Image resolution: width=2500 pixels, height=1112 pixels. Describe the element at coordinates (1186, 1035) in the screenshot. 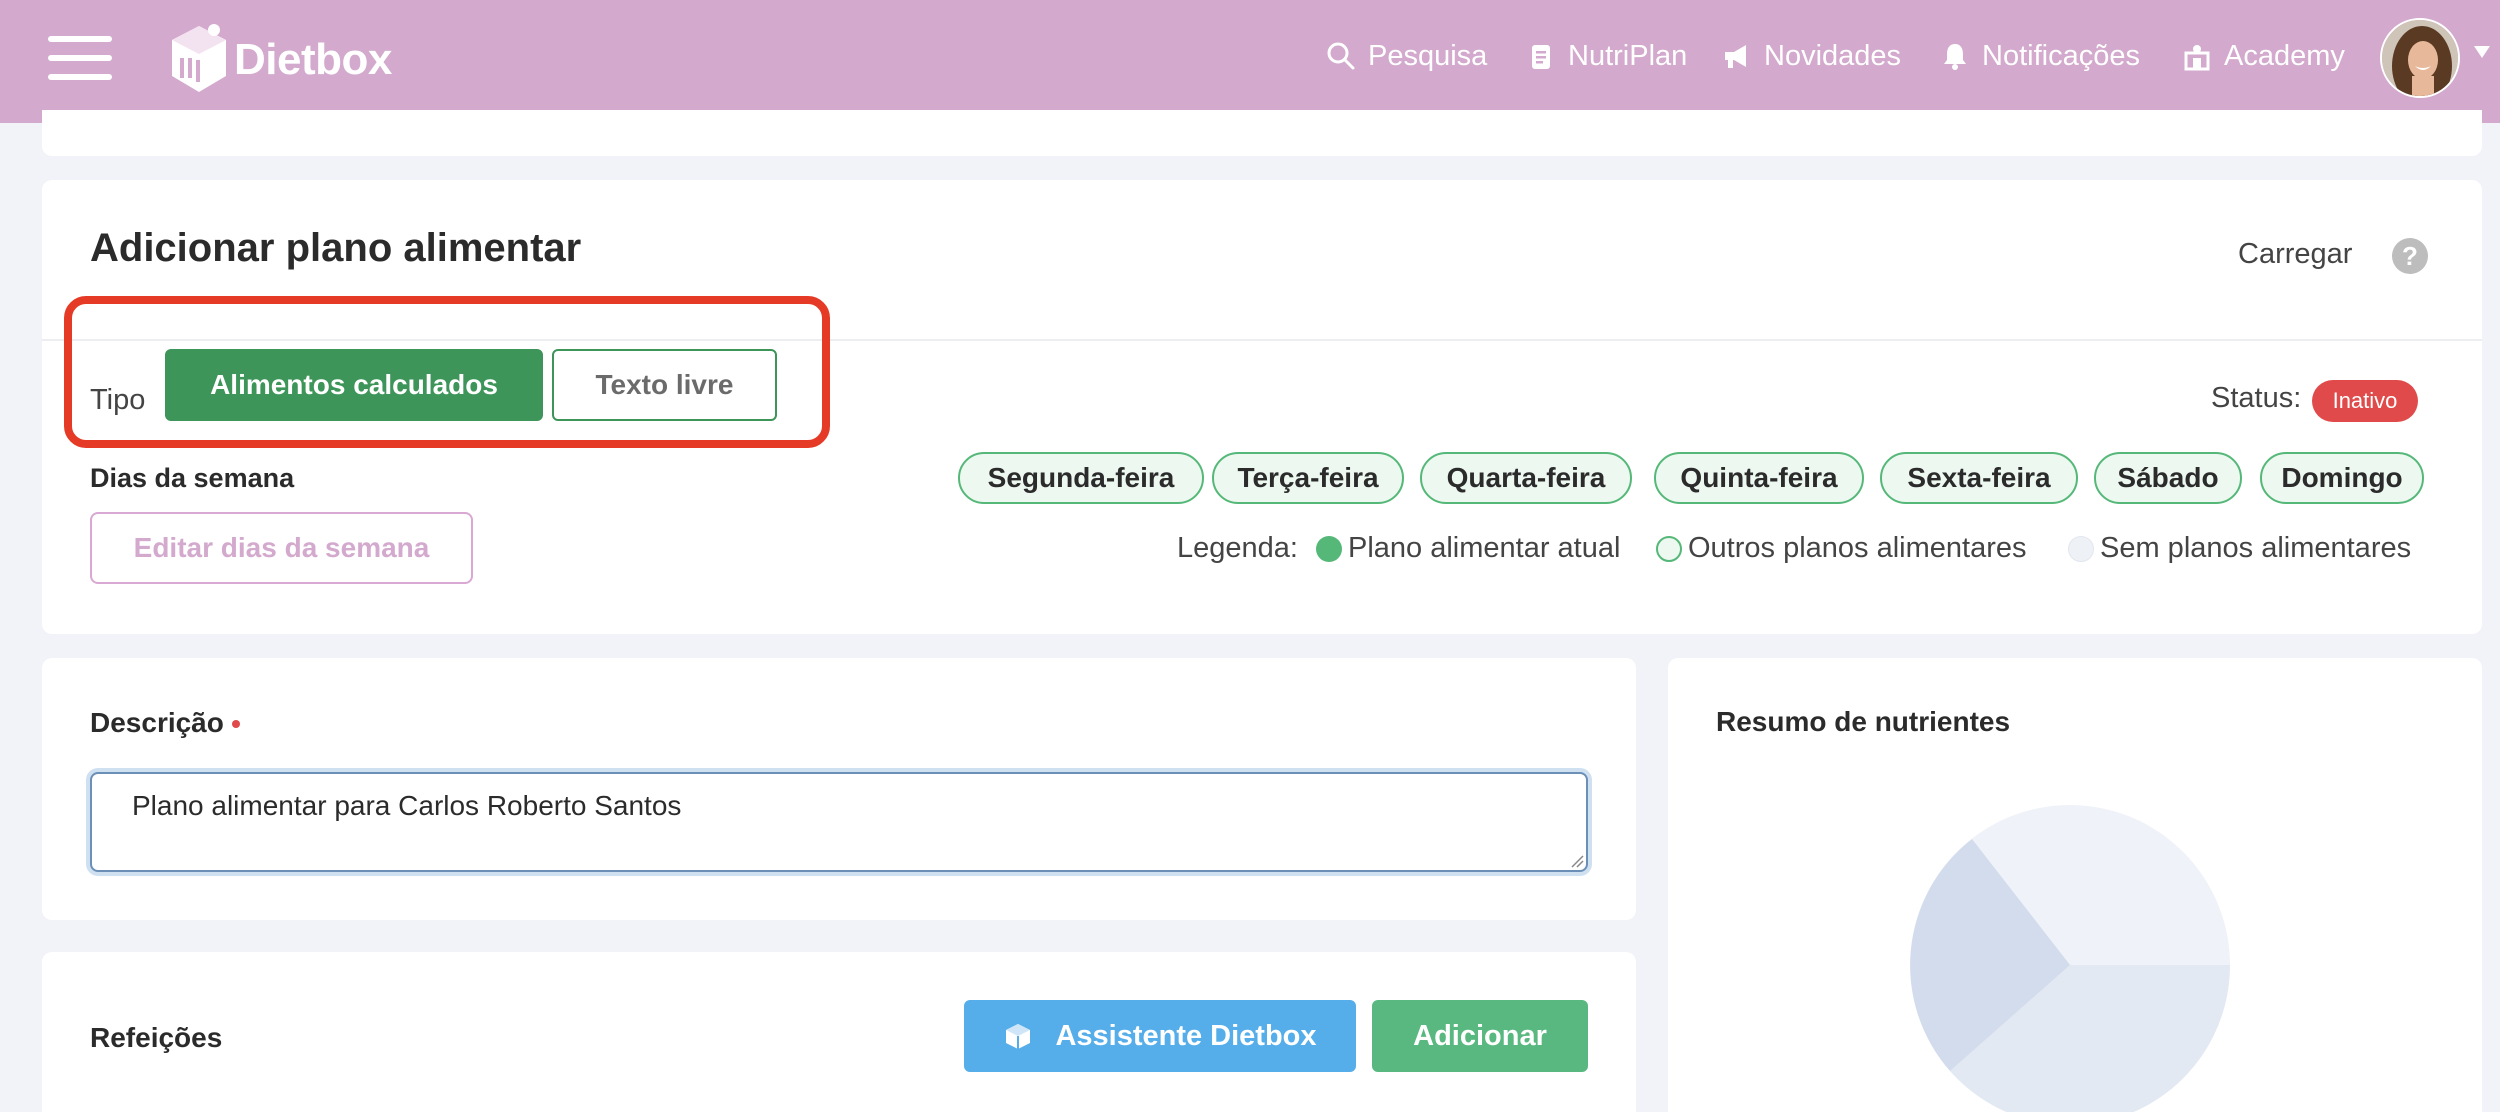

I see `assistant-label: Assistente Dietbox` at that location.